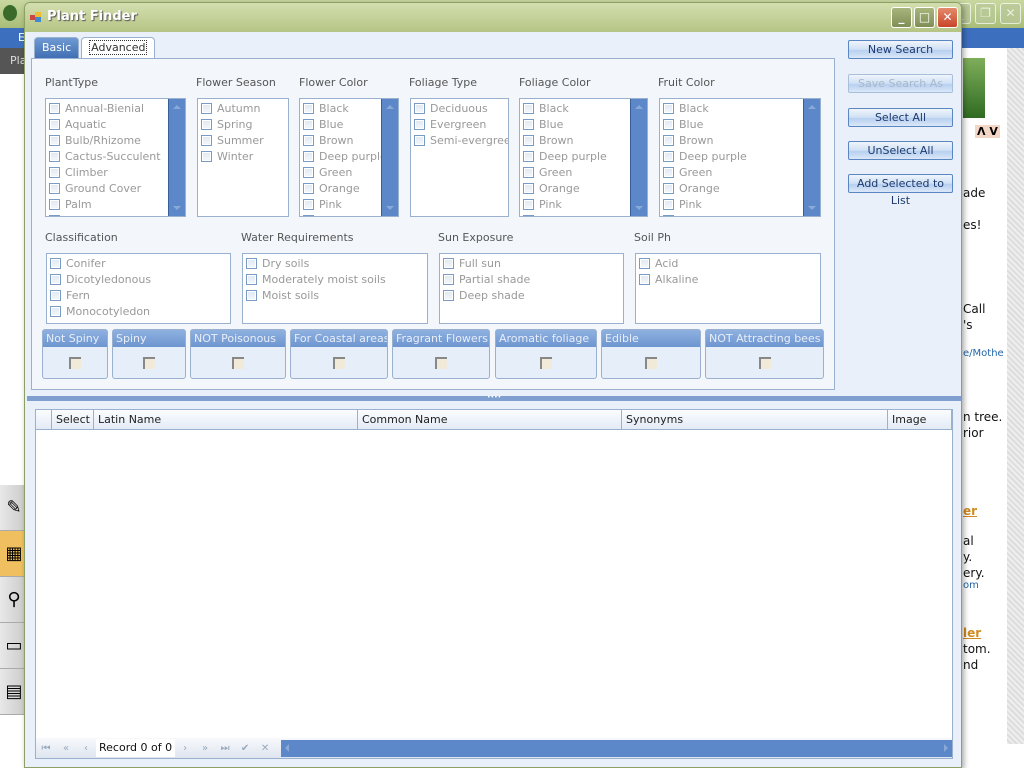  What do you see at coordinates (66, 748) in the screenshot?
I see `previous-page-icon: «` at bounding box center [66, 748].